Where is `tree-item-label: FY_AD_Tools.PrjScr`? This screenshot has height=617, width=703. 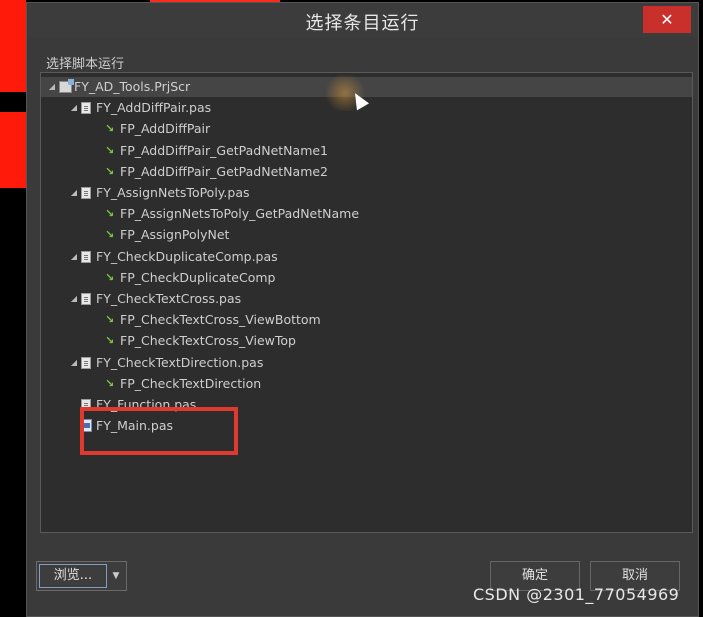
tree-item-label: FY_AD_Tools.PrjScr is located at coordinates (132, 86).